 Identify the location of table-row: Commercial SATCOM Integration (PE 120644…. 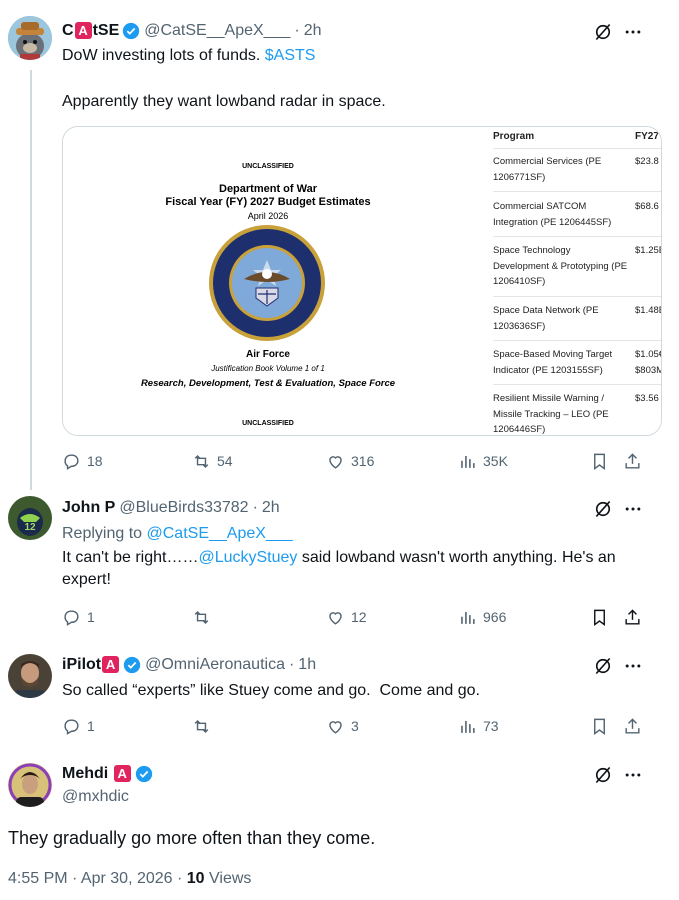
(577, 218).